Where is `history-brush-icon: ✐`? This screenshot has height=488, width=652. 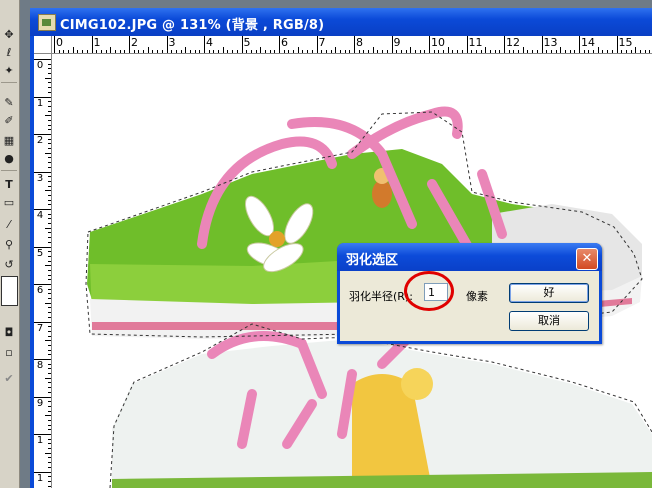 history-brush-icon: ✐ is located at coordinates (9, 121).